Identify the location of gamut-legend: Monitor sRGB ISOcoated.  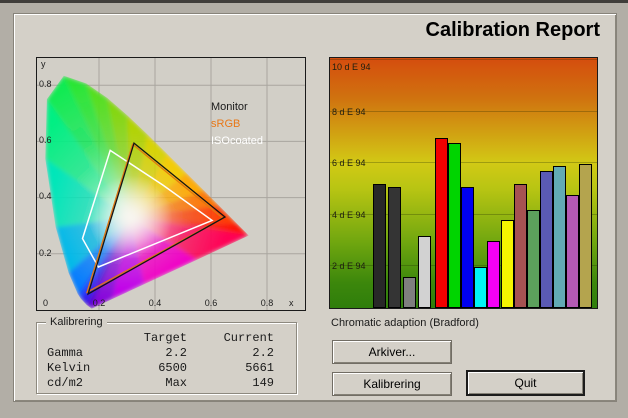
(237, 124).